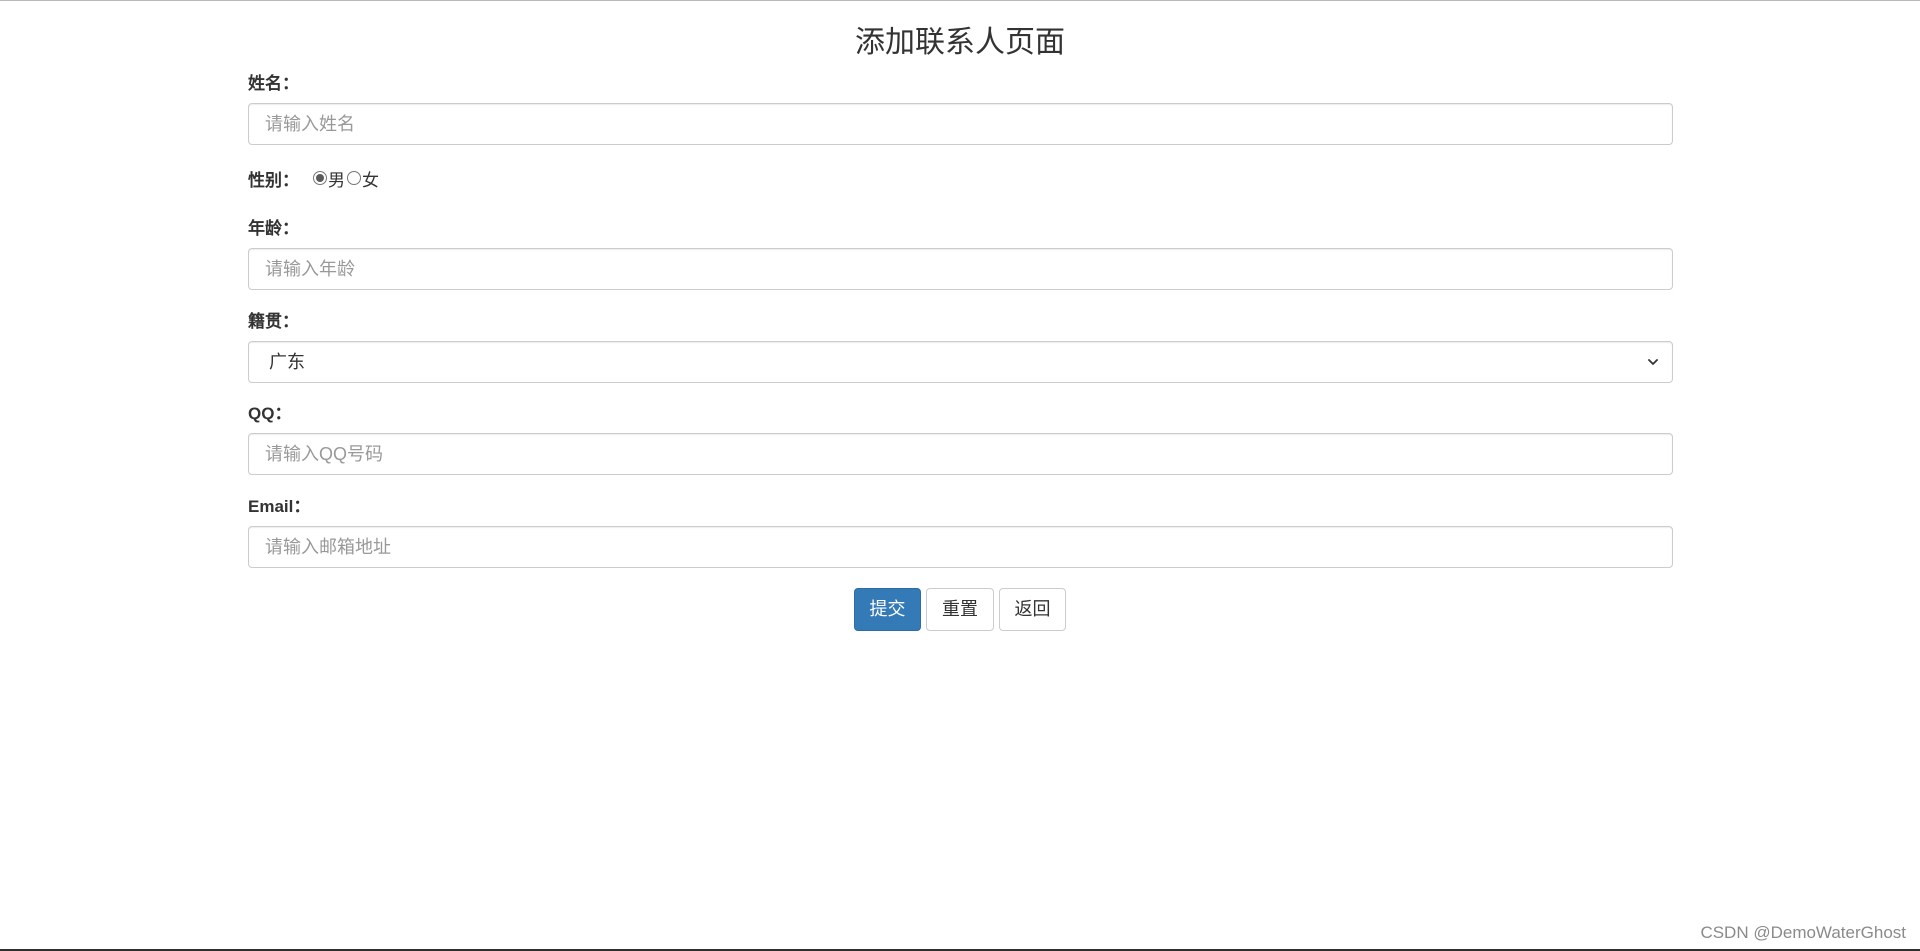  I want to click on gender-male-label: 男, so click(336, 180).